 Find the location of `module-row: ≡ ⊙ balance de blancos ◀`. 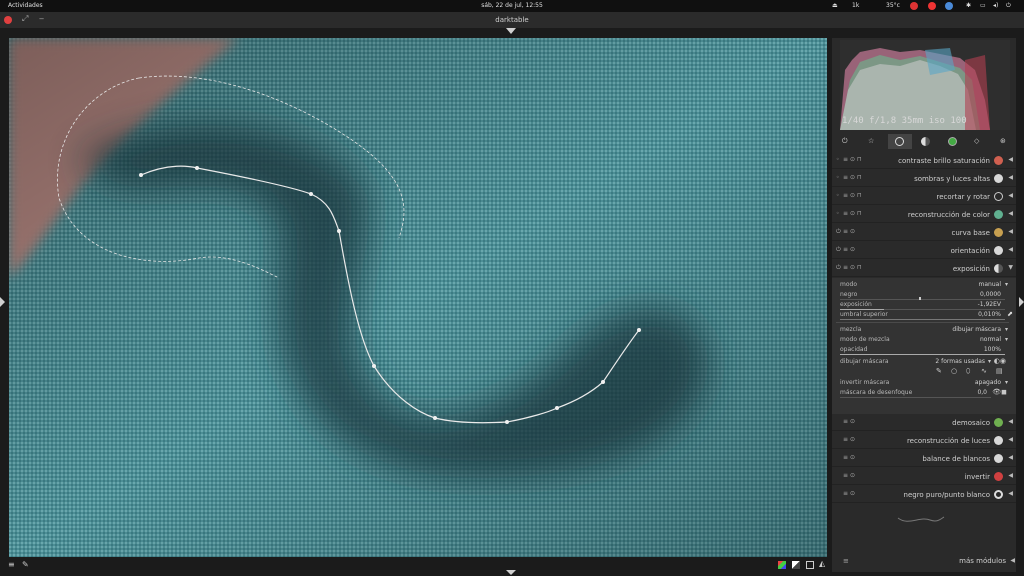

module-row: ≡ ⊙ balance de blancos ◀ is located at coordinates (924, 458).